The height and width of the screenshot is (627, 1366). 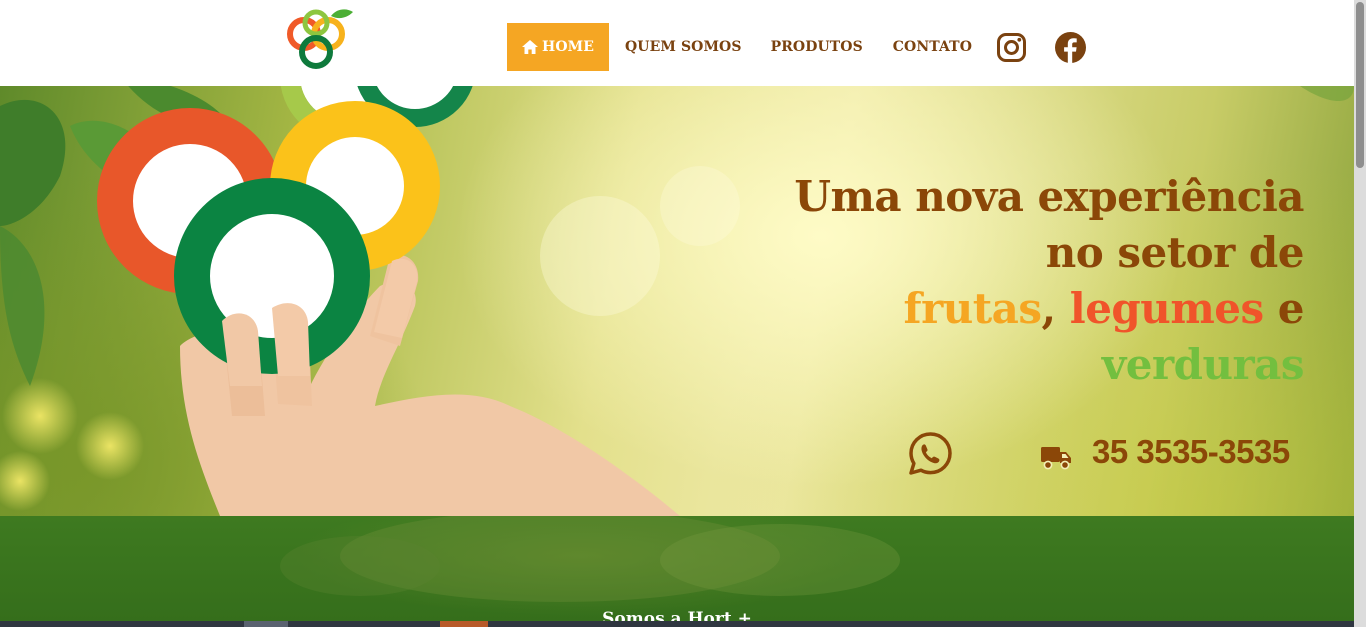 What do you see at coordinates (568, 47) in the screenshot?
I see `nav-home-label: HOME` at bounding box center [568, 47].